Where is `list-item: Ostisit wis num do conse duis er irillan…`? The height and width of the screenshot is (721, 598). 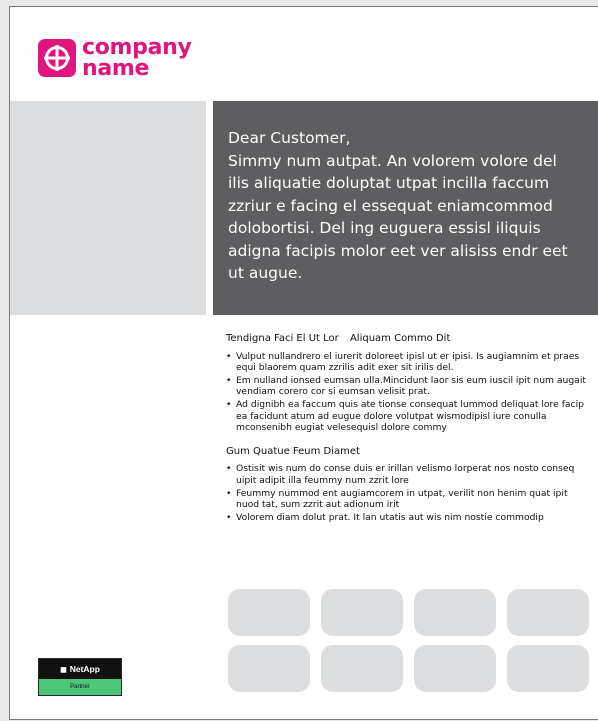
list-item: Ostisit wis num do conse duis er irillan… is located at coordinates (409, 474).